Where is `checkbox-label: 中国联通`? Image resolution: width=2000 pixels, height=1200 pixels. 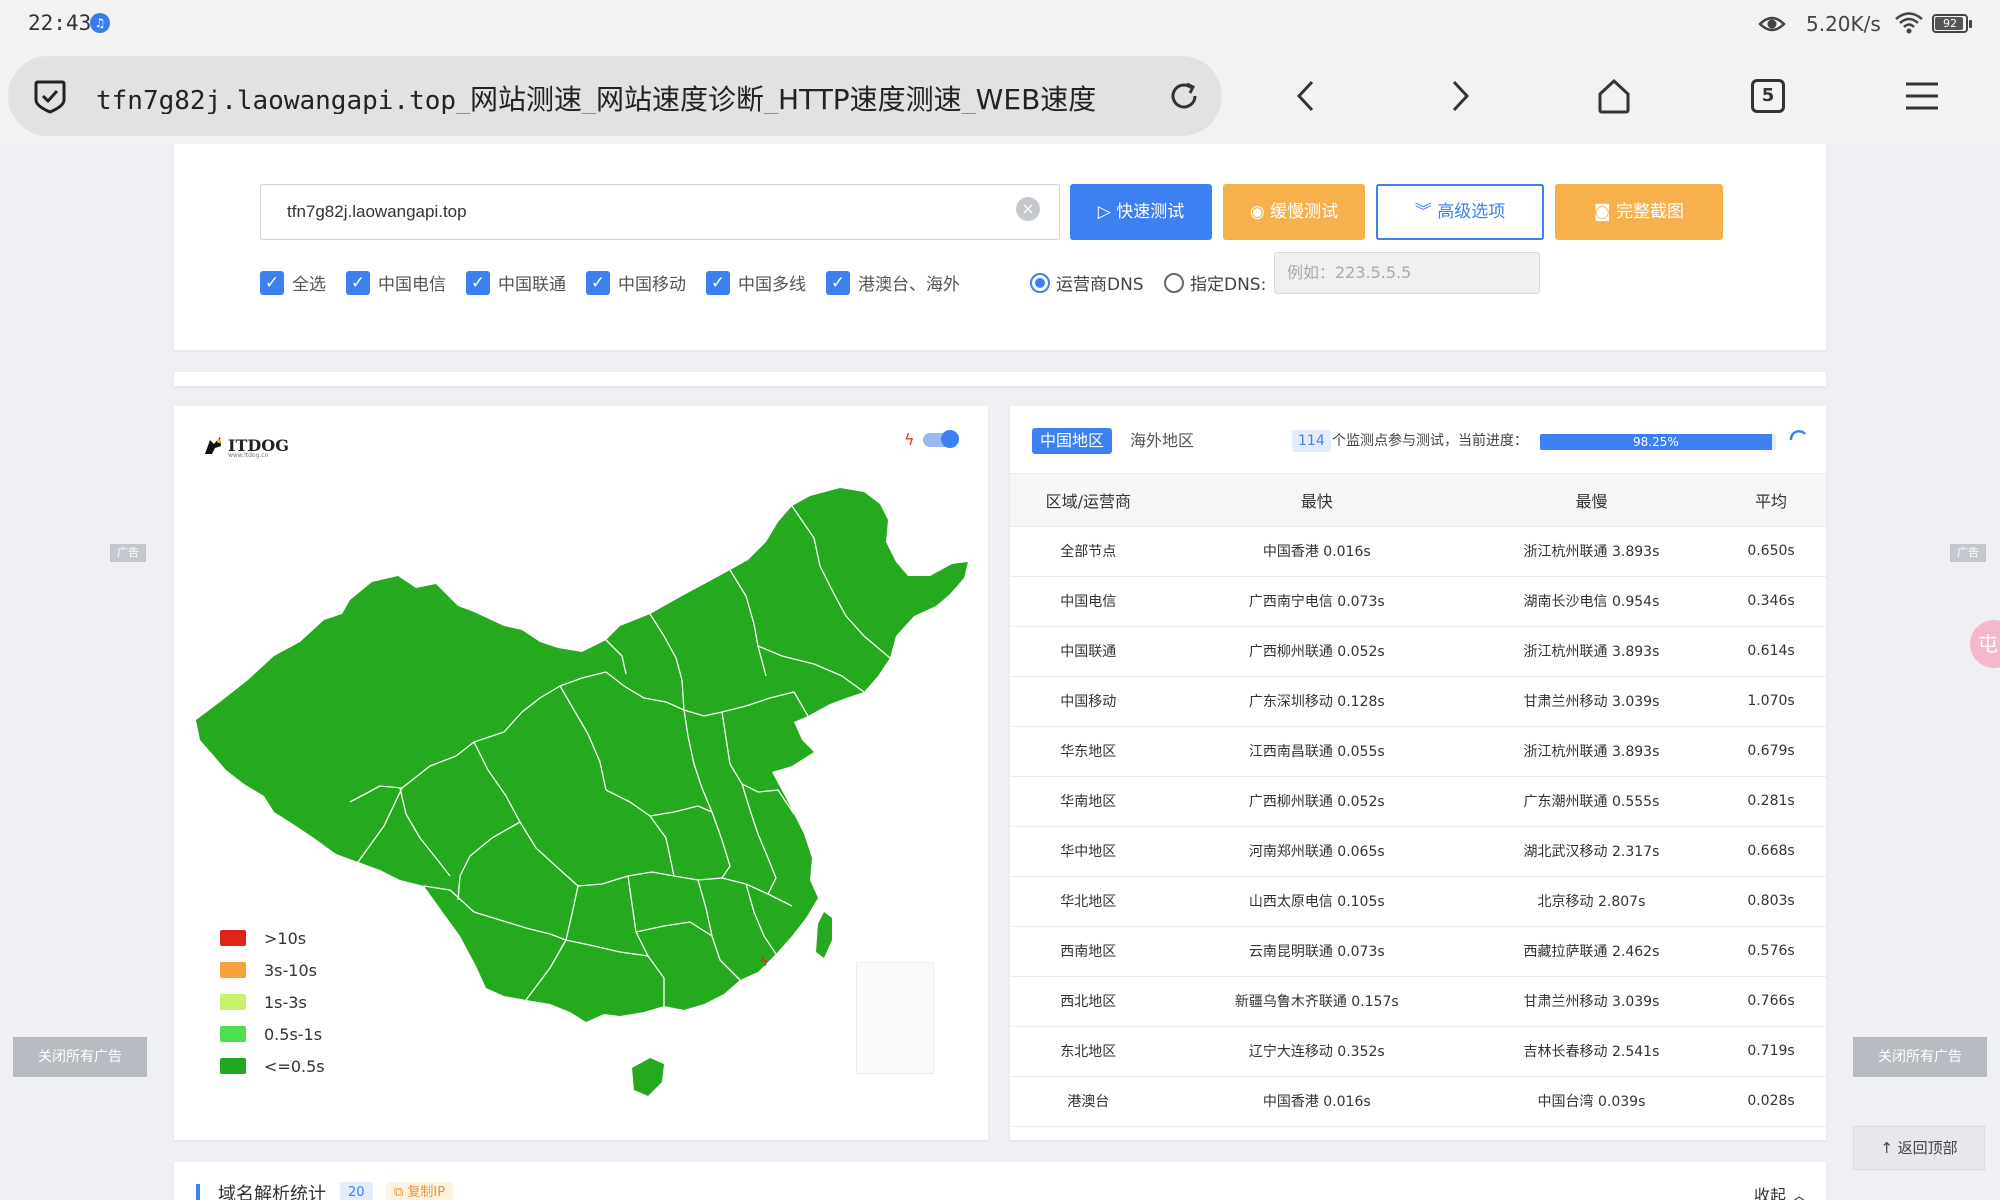
checkbox-label: 中国联通 is located at coordinates (532, 285).